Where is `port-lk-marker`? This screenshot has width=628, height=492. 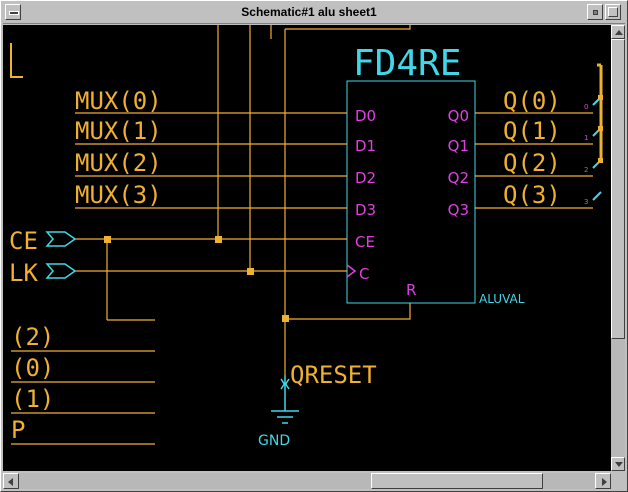
port-lk-marker is located at coordinates (61, 271).